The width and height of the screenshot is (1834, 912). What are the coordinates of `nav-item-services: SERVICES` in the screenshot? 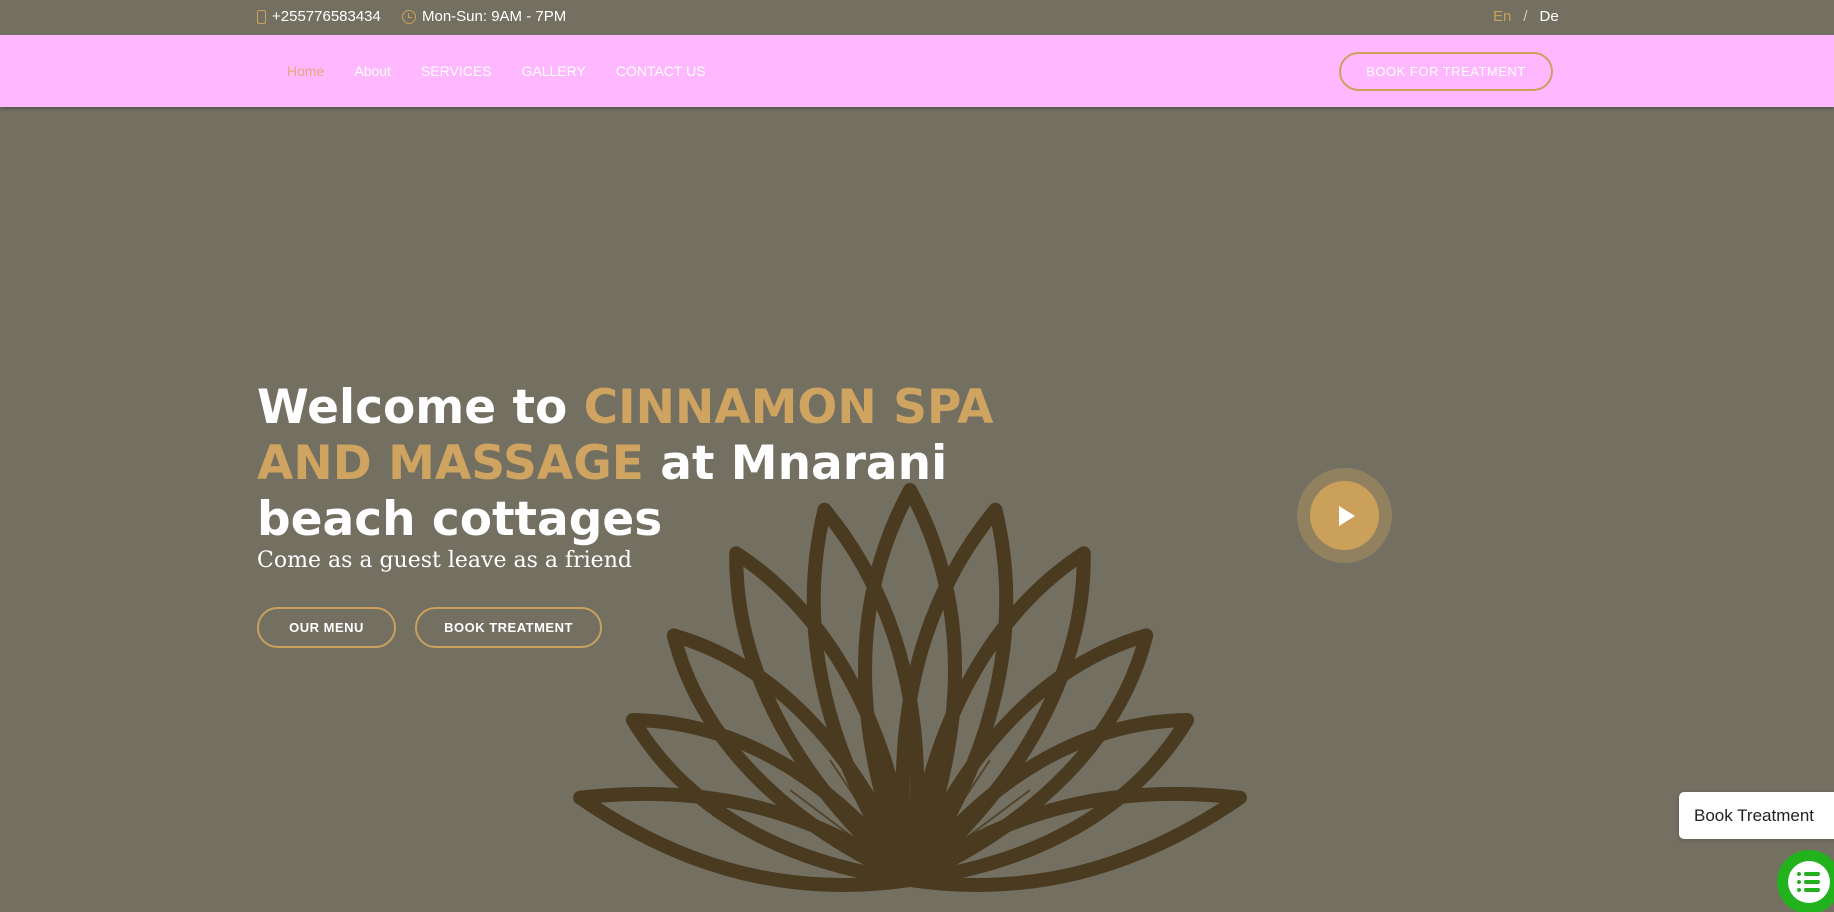 It's located at (456, 71).